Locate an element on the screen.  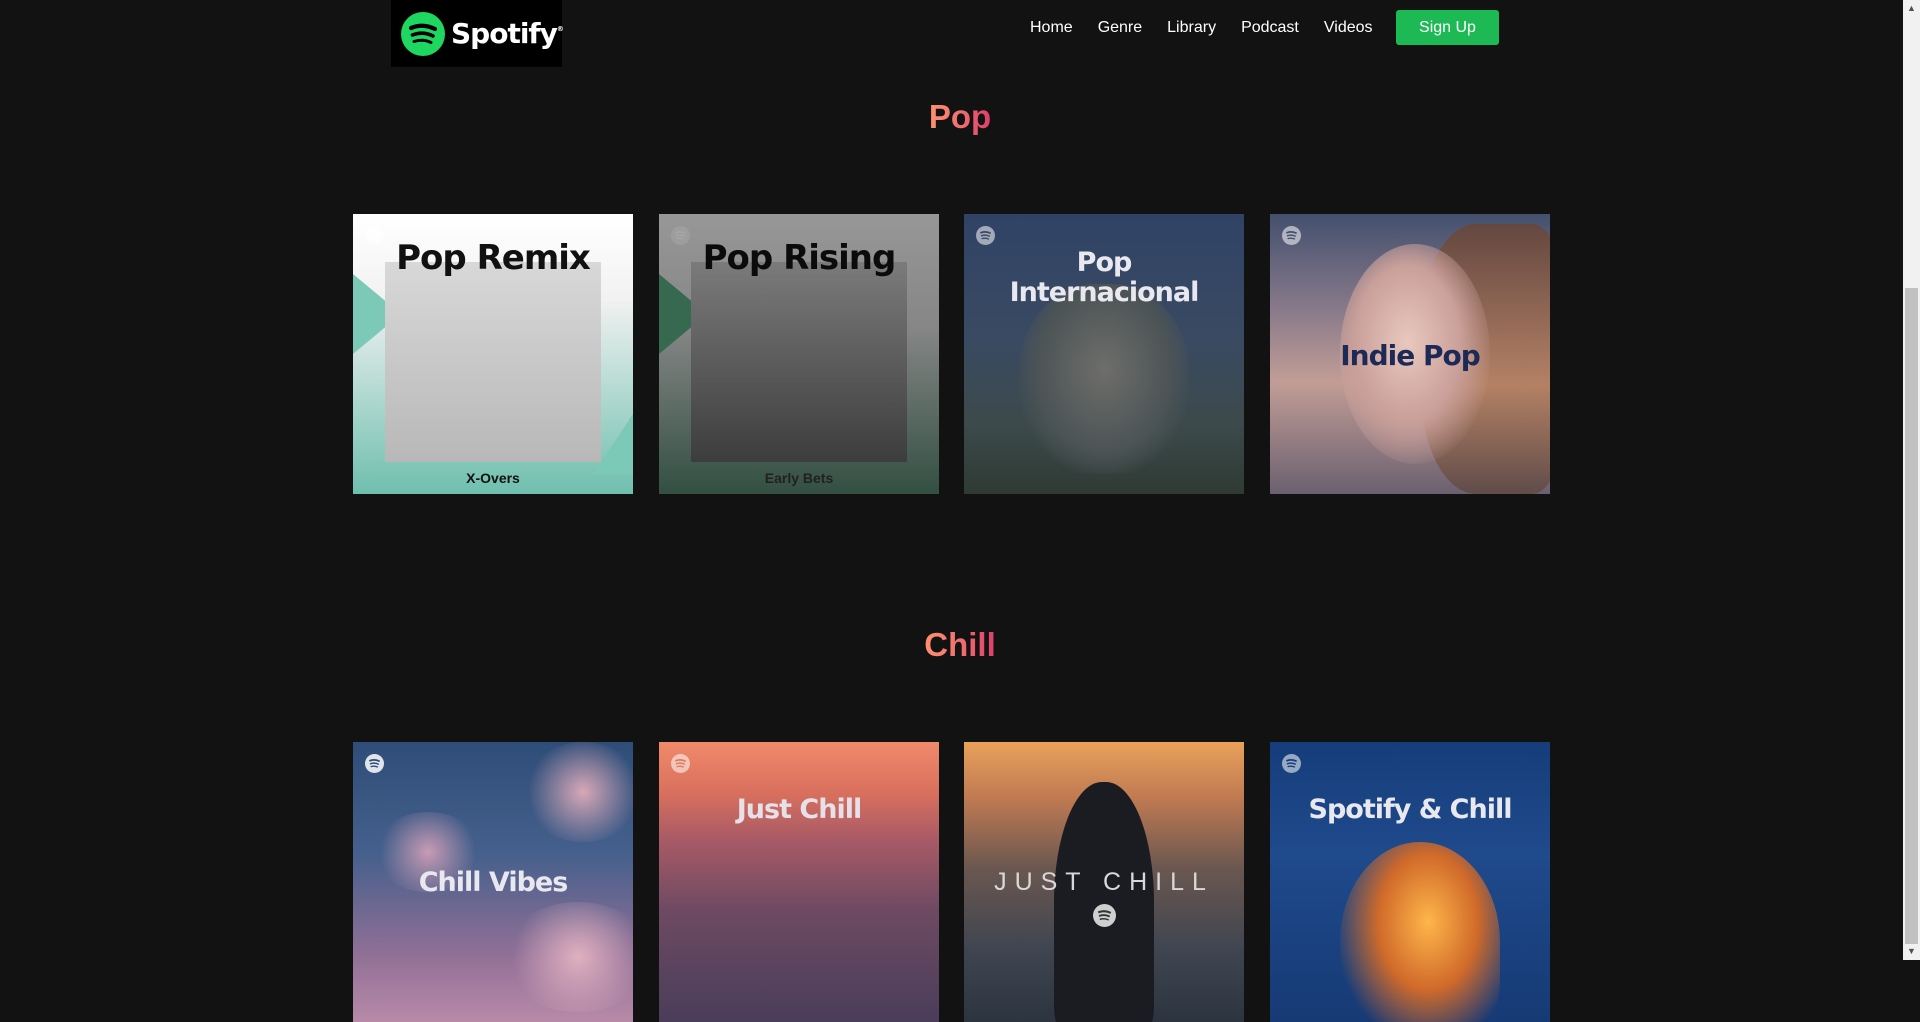
nav-genre: Genre is located at coordinates (1120, 28).